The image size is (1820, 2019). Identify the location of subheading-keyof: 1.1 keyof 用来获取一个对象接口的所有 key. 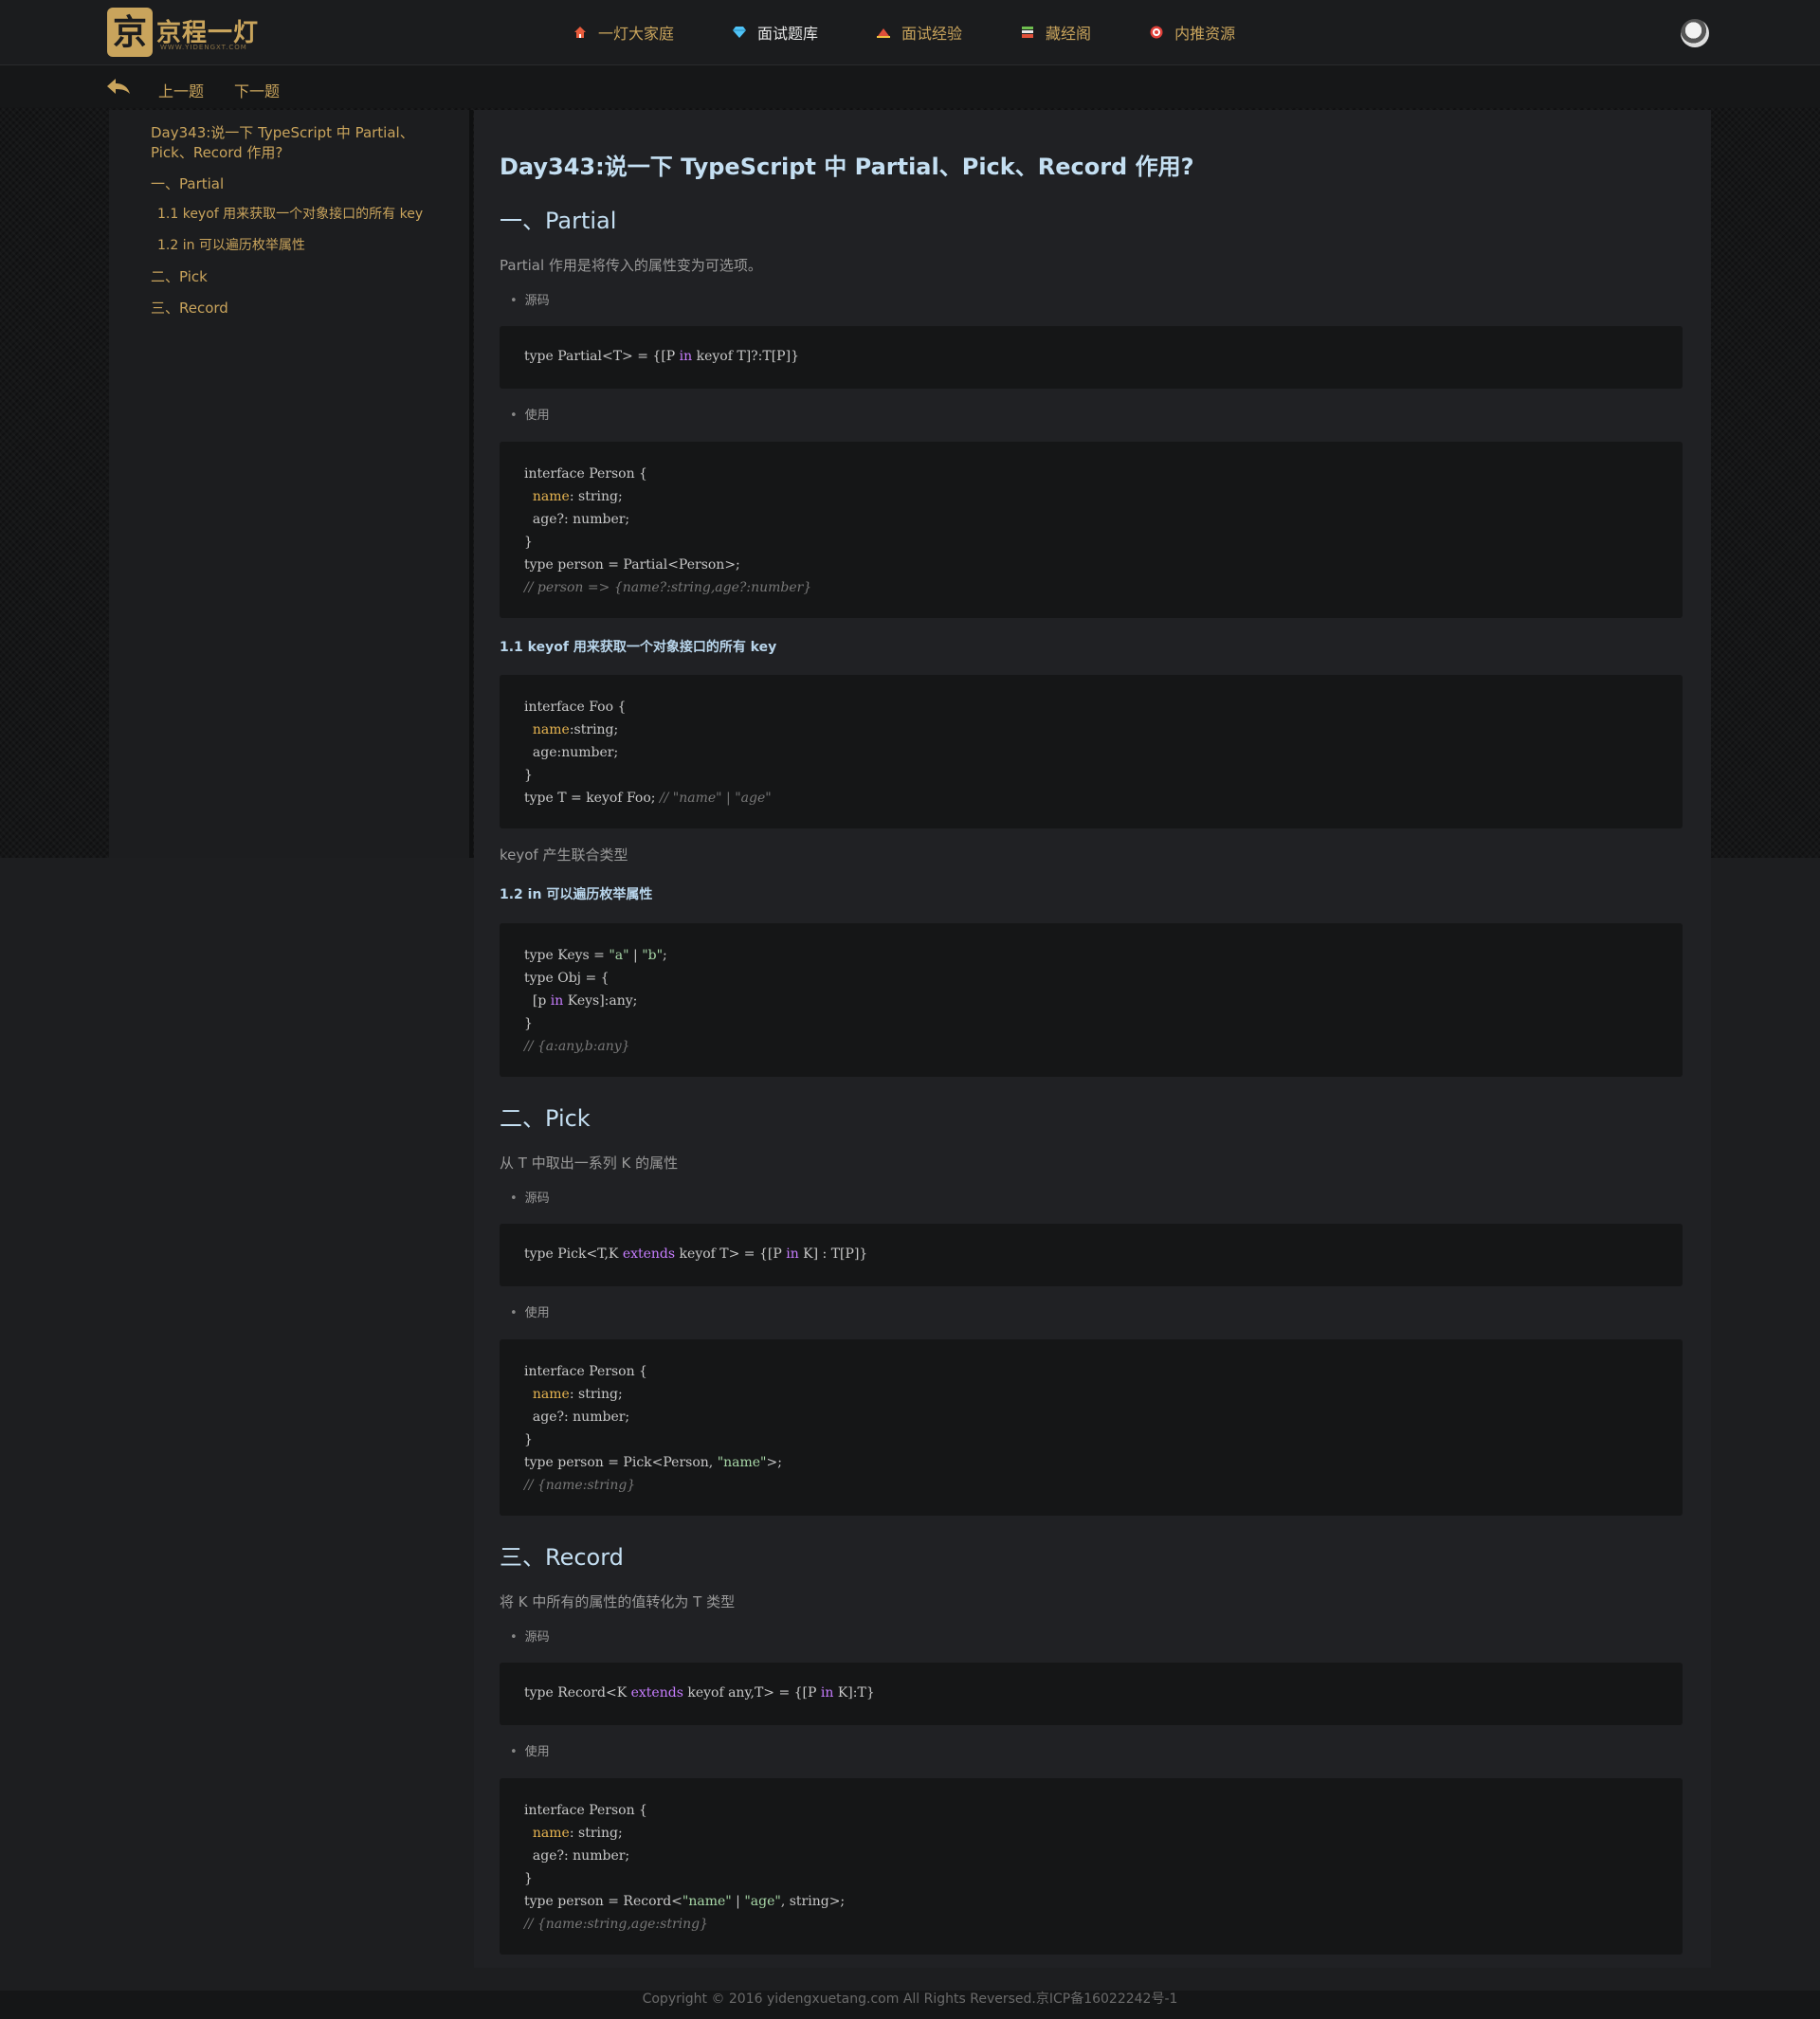
(638, 647).